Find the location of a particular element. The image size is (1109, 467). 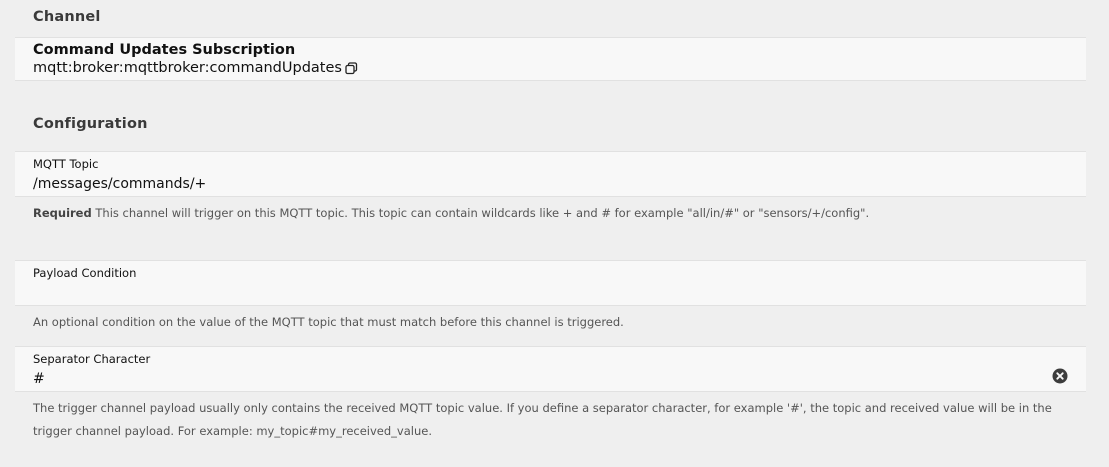

channel-name: Command Updates Subscription is located at coordinates (164, 50).